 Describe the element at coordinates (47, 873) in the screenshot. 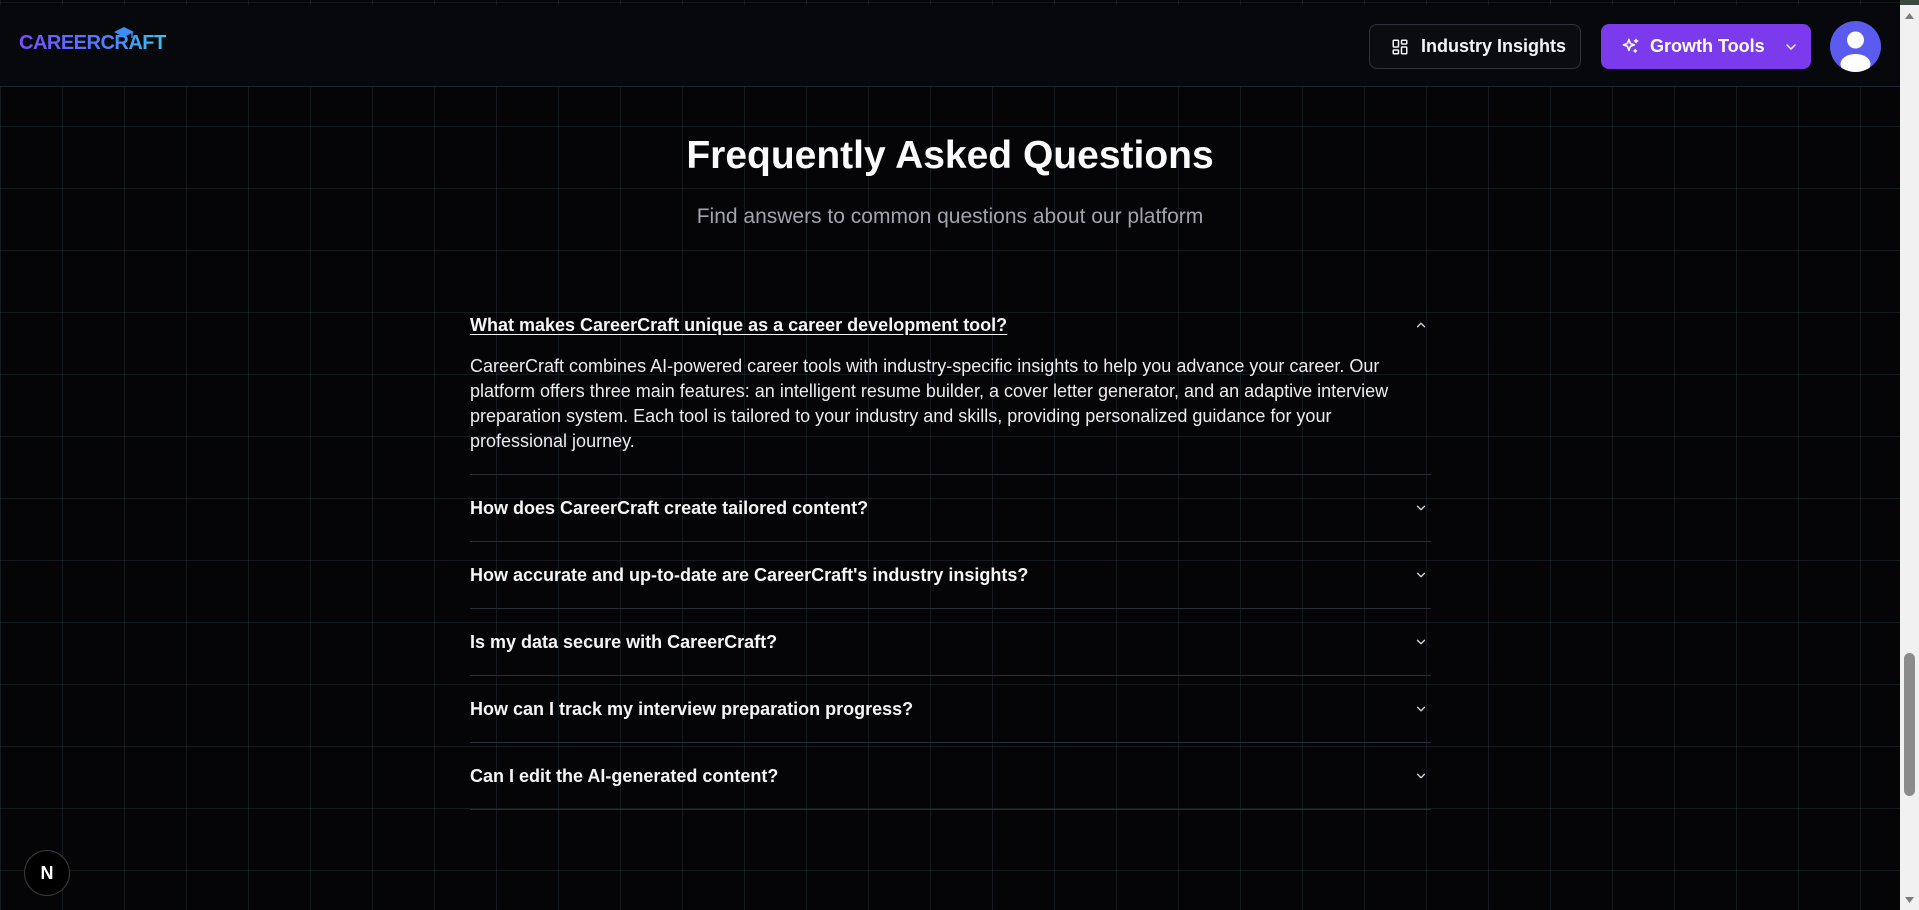

I see `dev-tools-badge: N` at that location.